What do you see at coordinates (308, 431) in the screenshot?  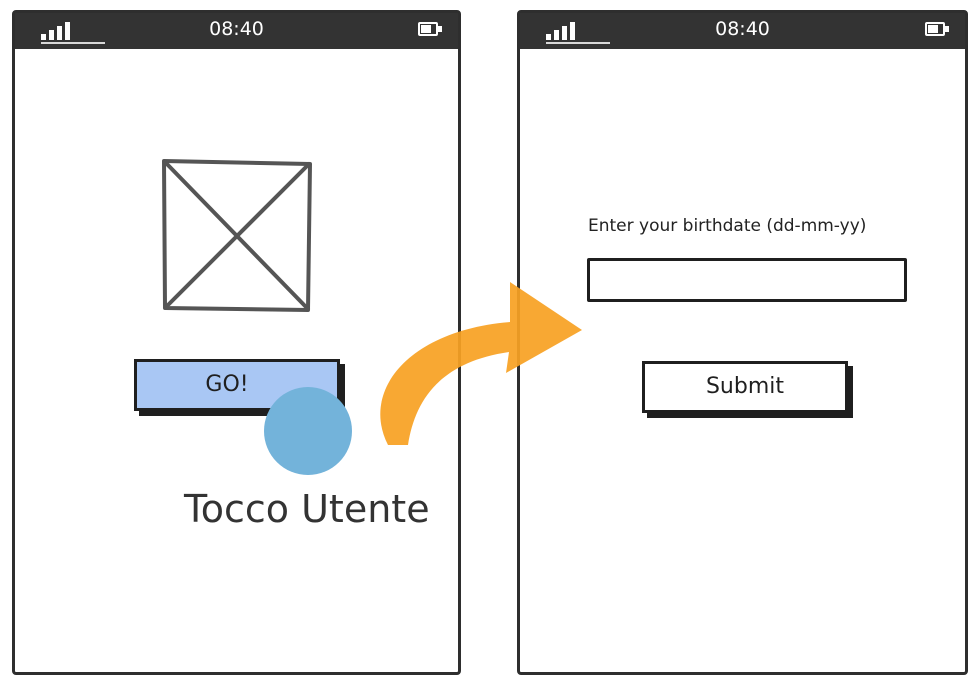 I see `touch-indicator` at bounding box center [308, 431].